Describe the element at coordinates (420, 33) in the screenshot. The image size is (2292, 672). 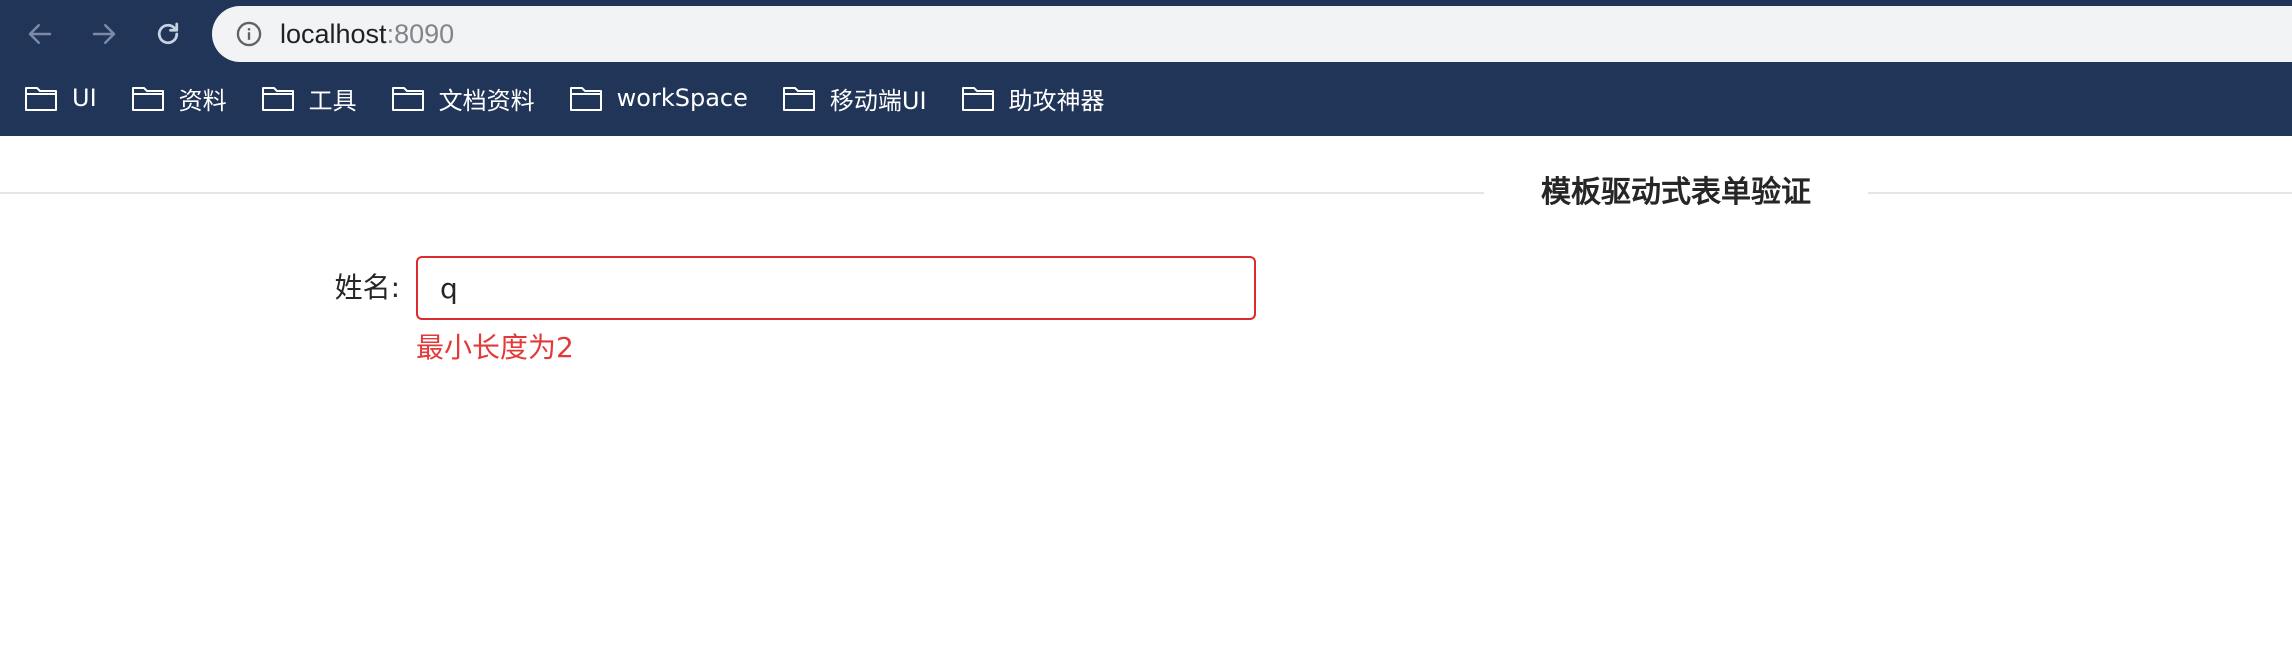
I see `url-port: :8090` at that location.